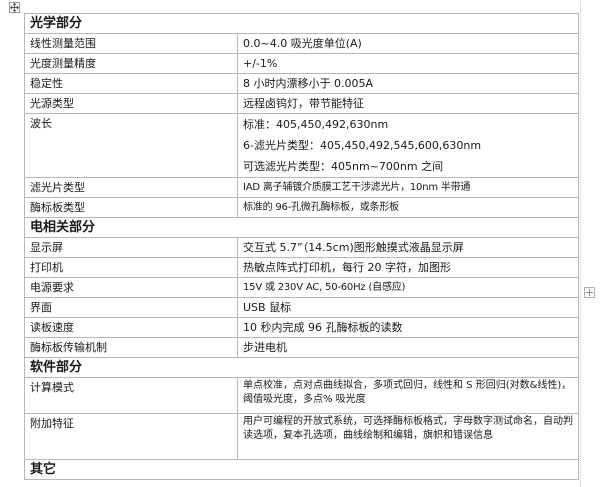 The height and width of the screenshot is (487, 600). What do you see at coordinates (131, 287) in the screenshot?
I see `spec-name: 电源要求` at bounding box center [131, 287].